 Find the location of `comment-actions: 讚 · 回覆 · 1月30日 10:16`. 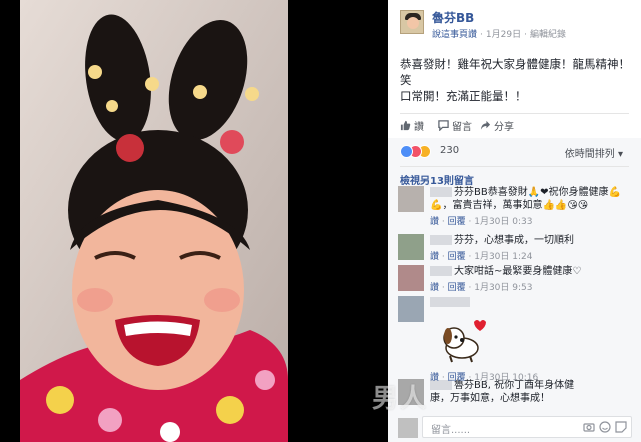

comment-actions: 讚 · 回覆 · 1月30日 10:16 is located at coordinates (484, 378).